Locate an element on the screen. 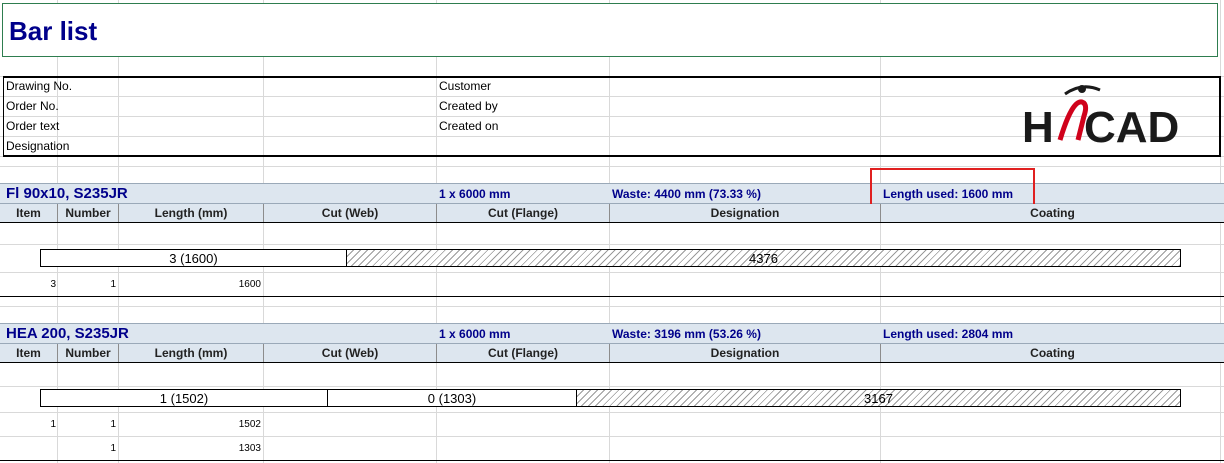 The height and width of the screenshot is (463, 1224). bar-segment-part: 1 (1502) is located at coordinates (184, 398).